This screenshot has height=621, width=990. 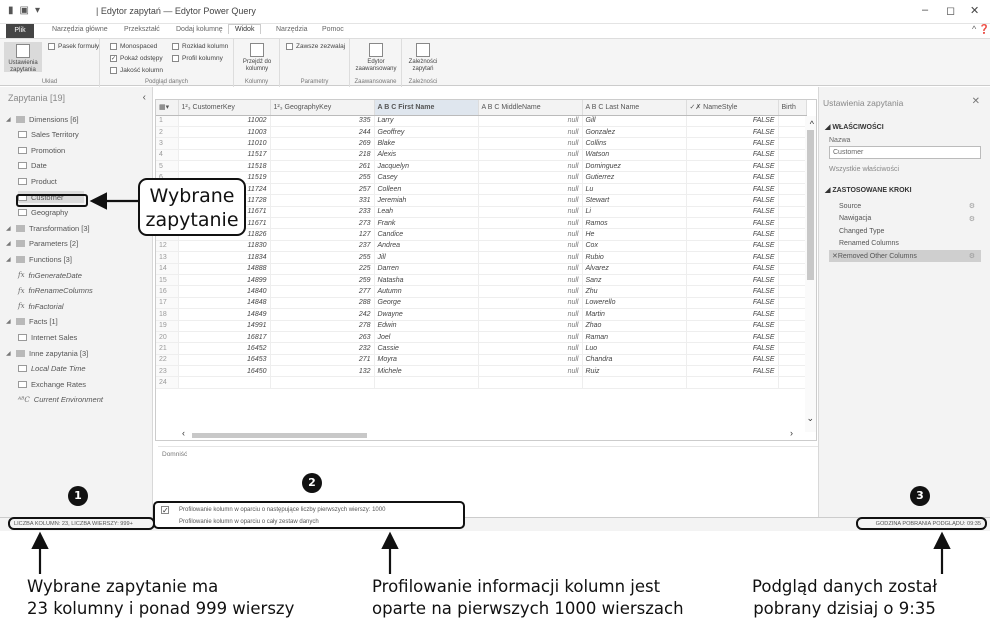 I want to click on checked-icon: ✓, so click(x=165, y=510).